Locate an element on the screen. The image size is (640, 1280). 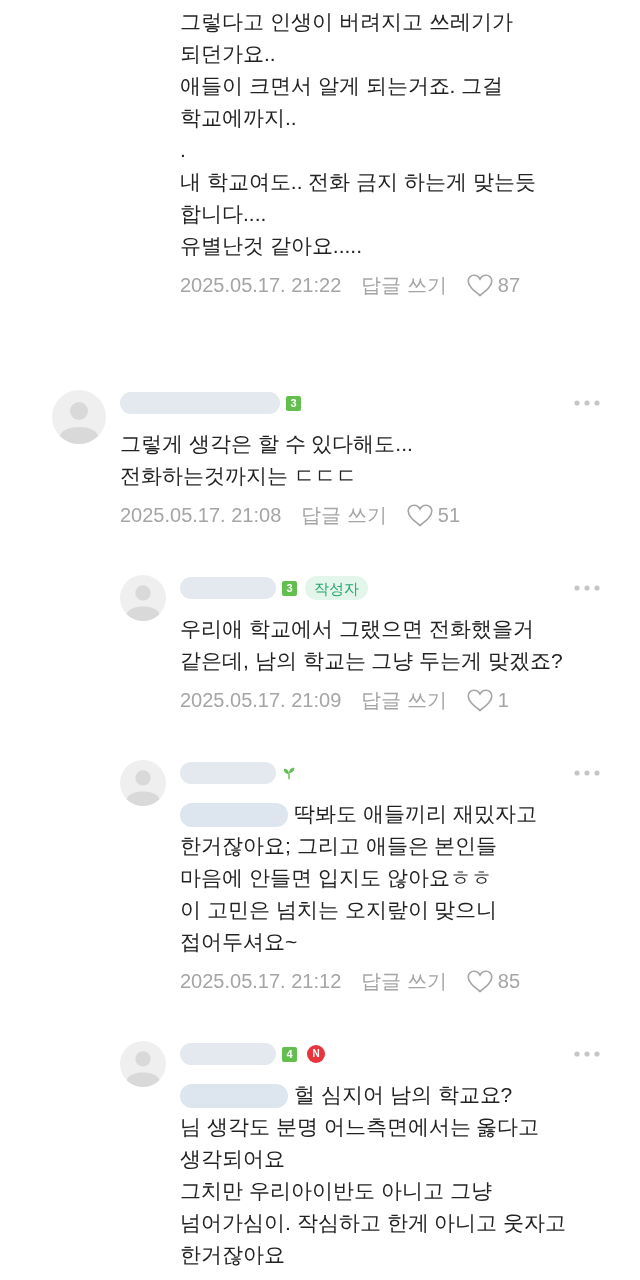
comment-date: 2025.05.17. 21:08 is located at coordinates (201, 515).